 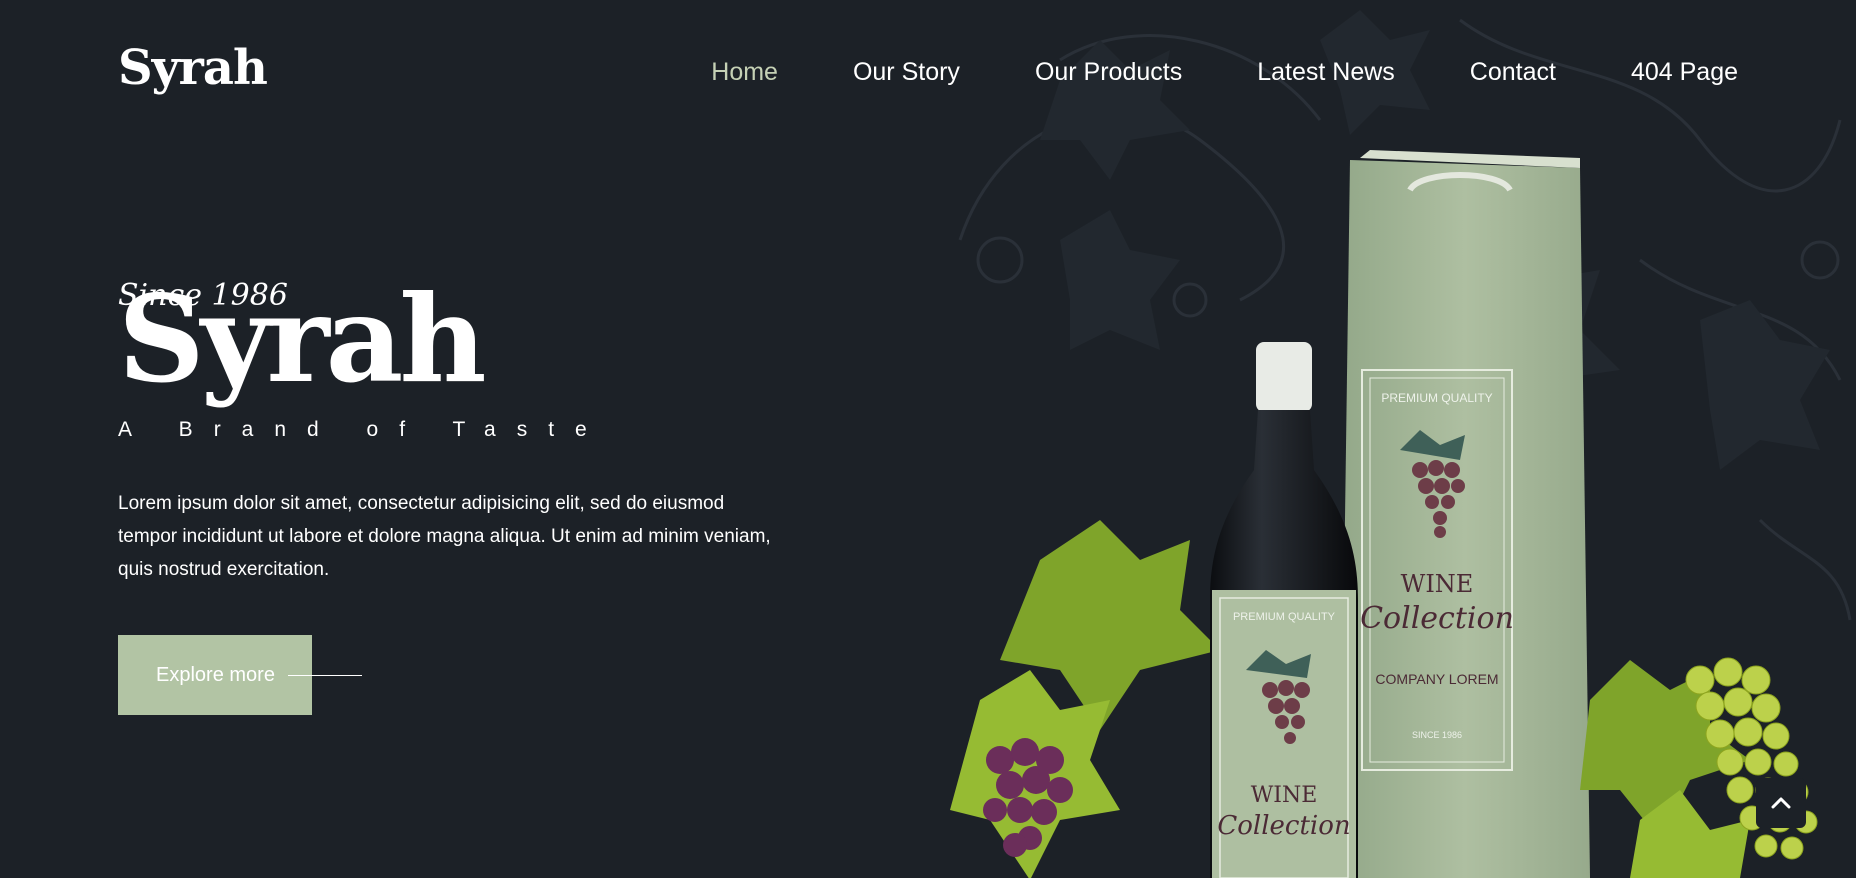 I want to click on grape-leaves-left, so click(x=1085, y=699).